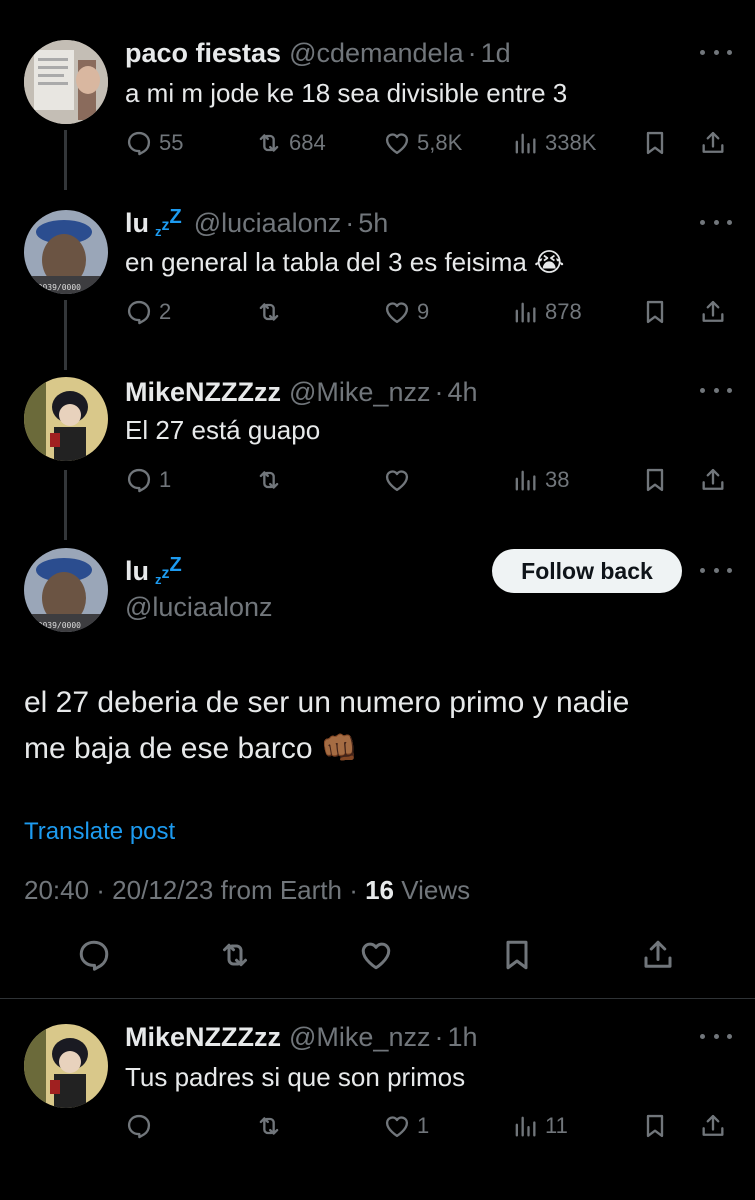 The width and height of the screenshot is (755, 1200). I want to click on avatar-photo: 000039/0000, so click(66, 590).